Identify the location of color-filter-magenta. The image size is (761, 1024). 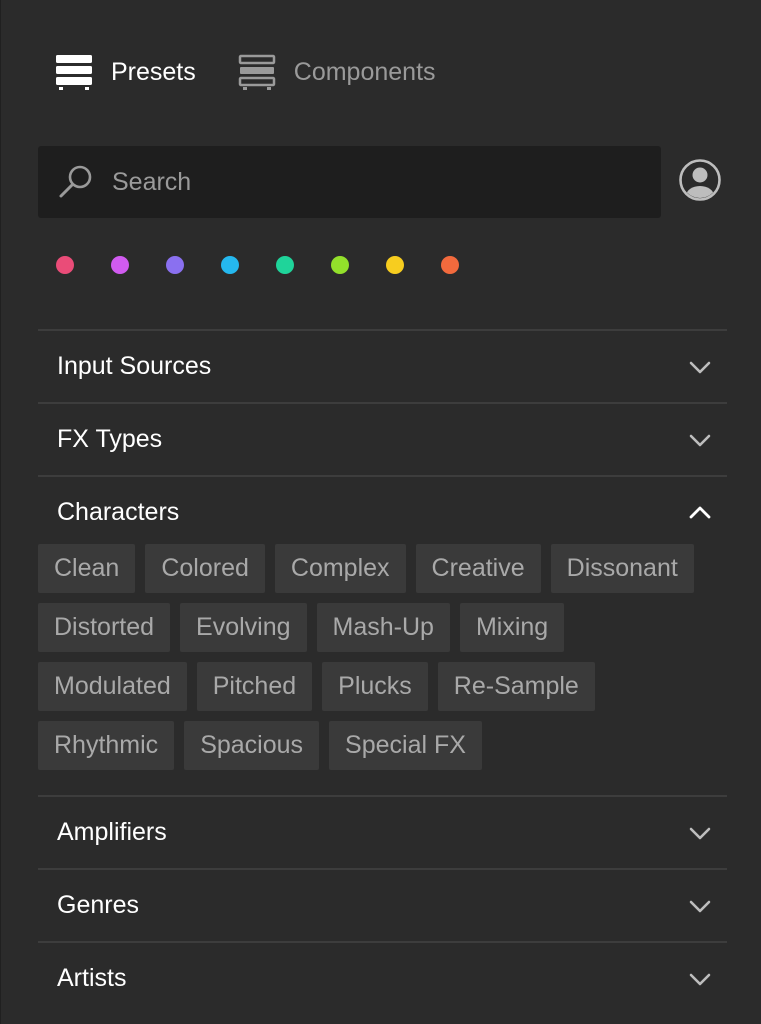
(120, 265).